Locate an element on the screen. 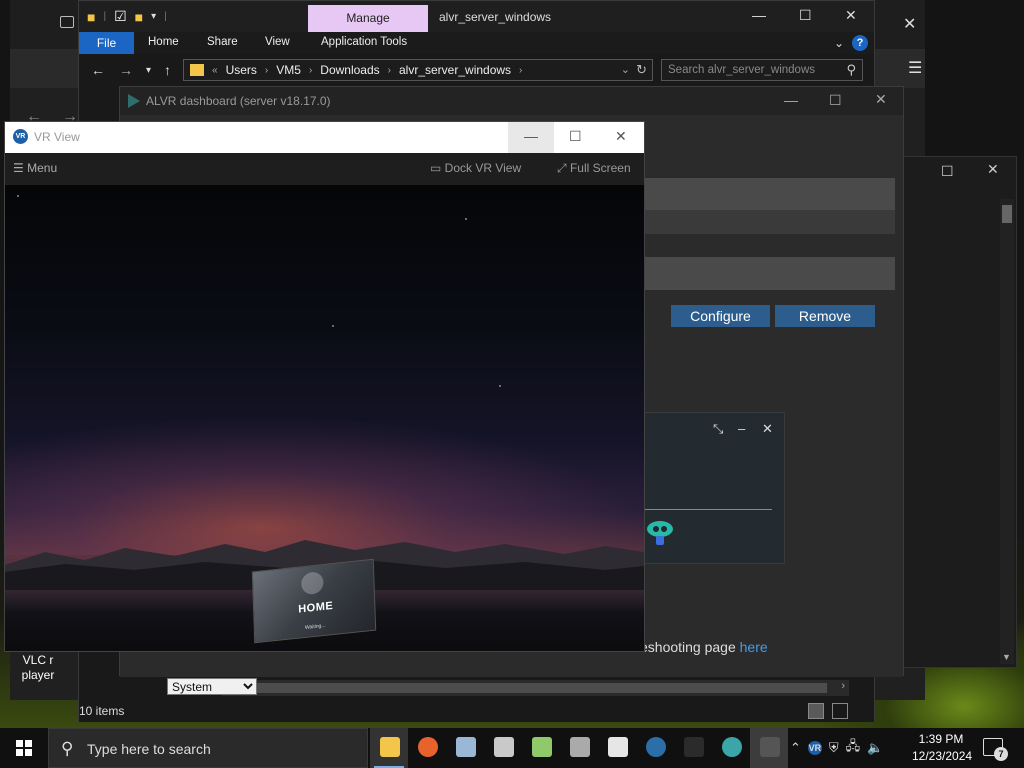 This screenshot has height=768, width=1024. taskbar-app-alvr is located at coordinates (731, 748).